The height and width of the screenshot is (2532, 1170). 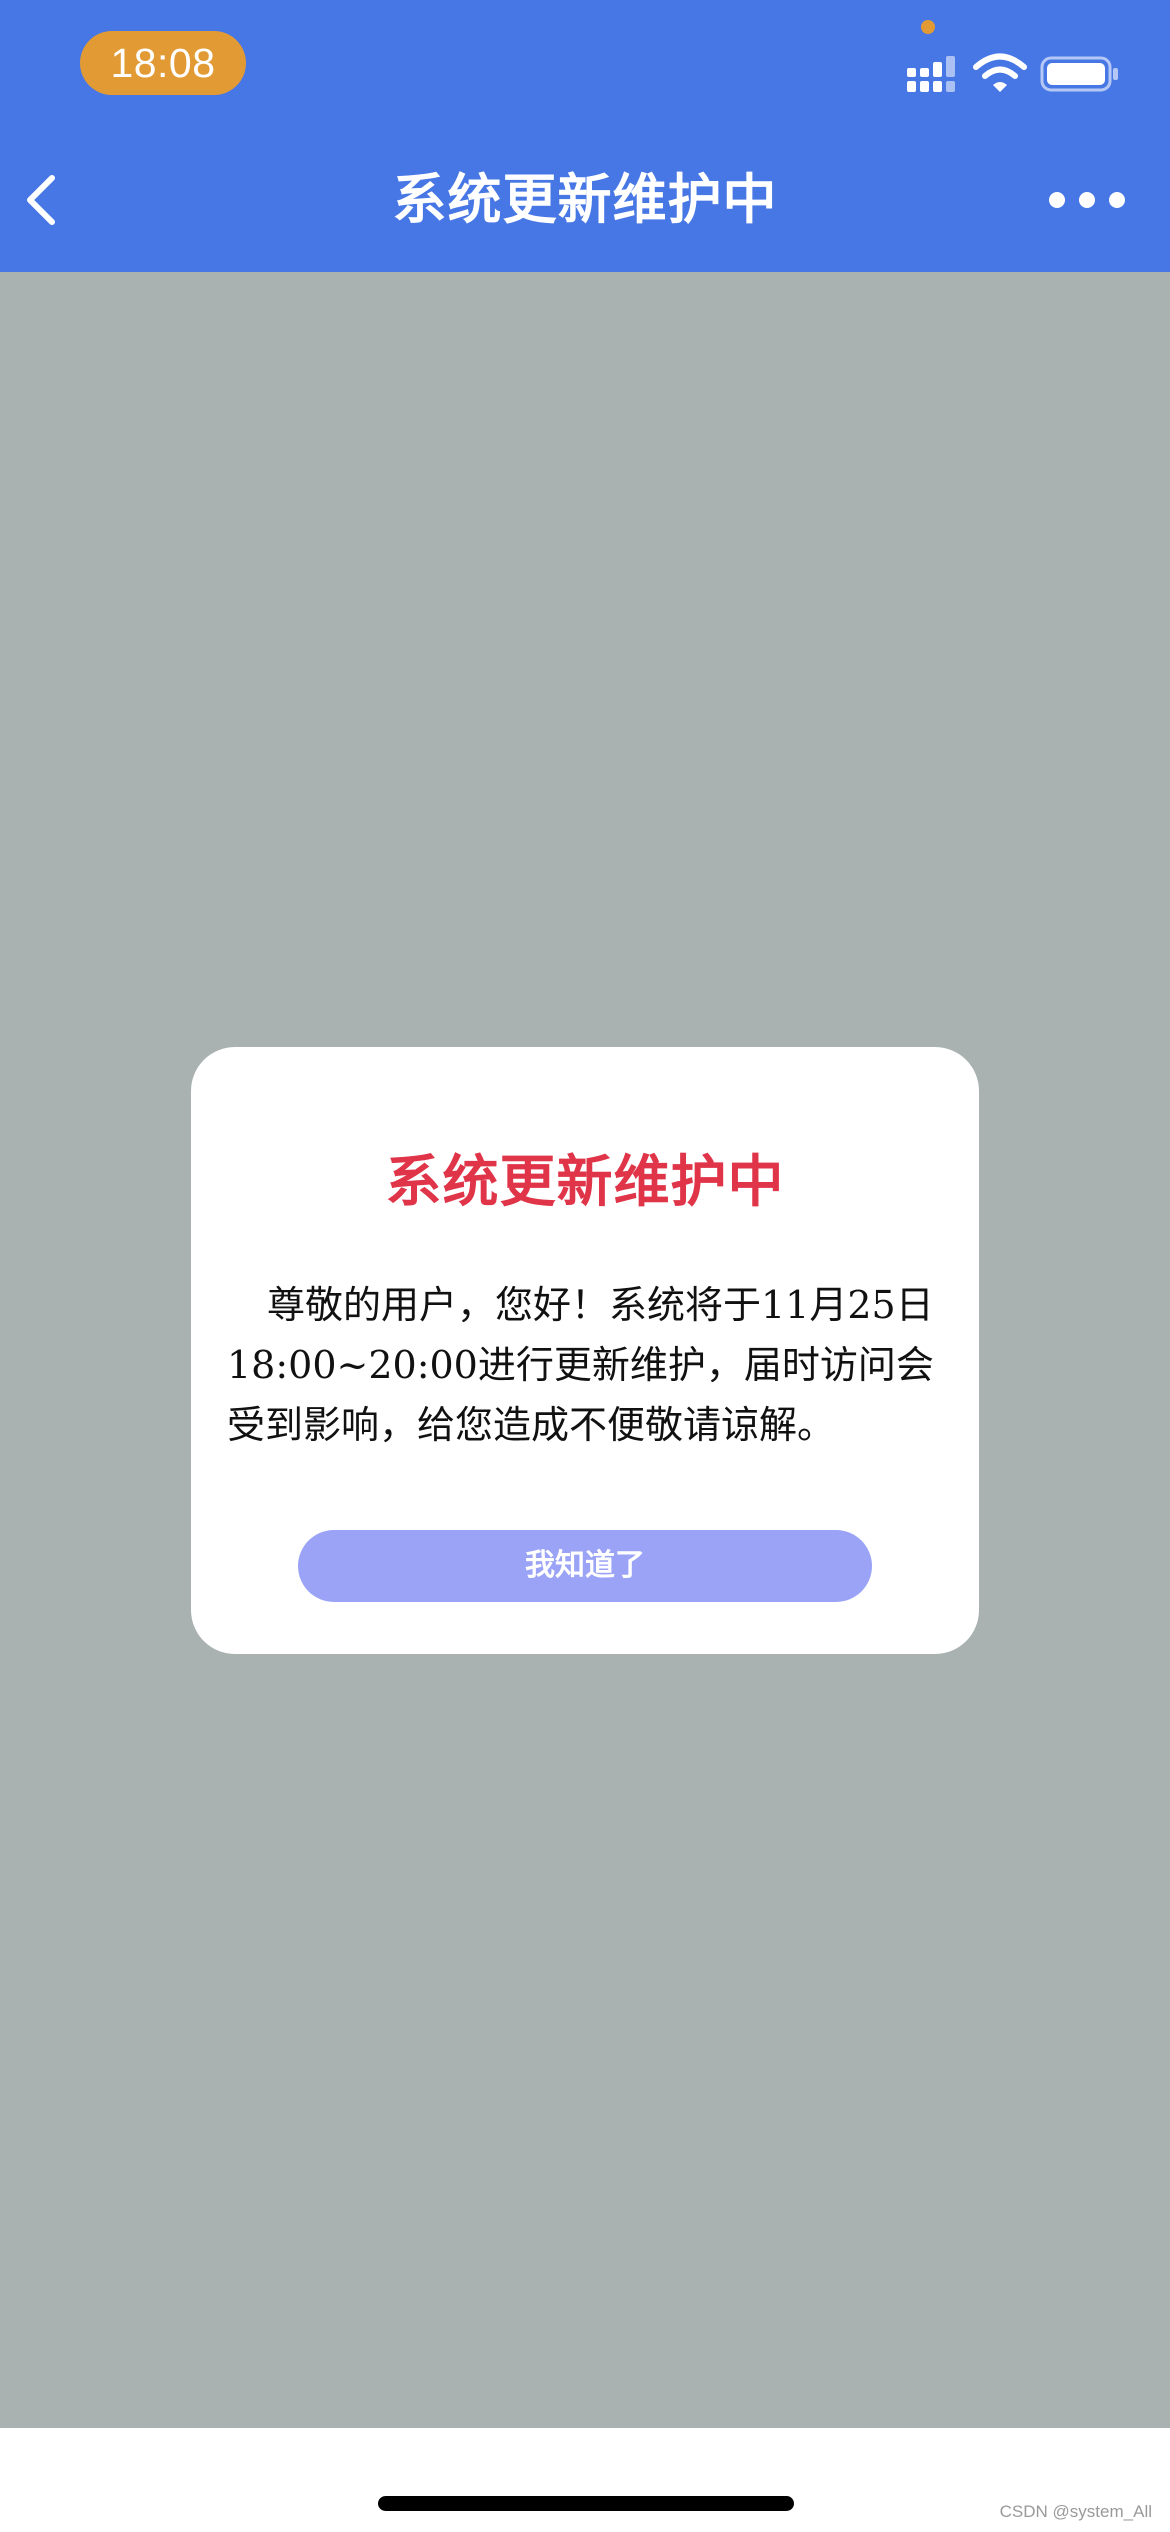 I want to click on navigation-bar: 系统更新维护中, so click(x=585, y=196).